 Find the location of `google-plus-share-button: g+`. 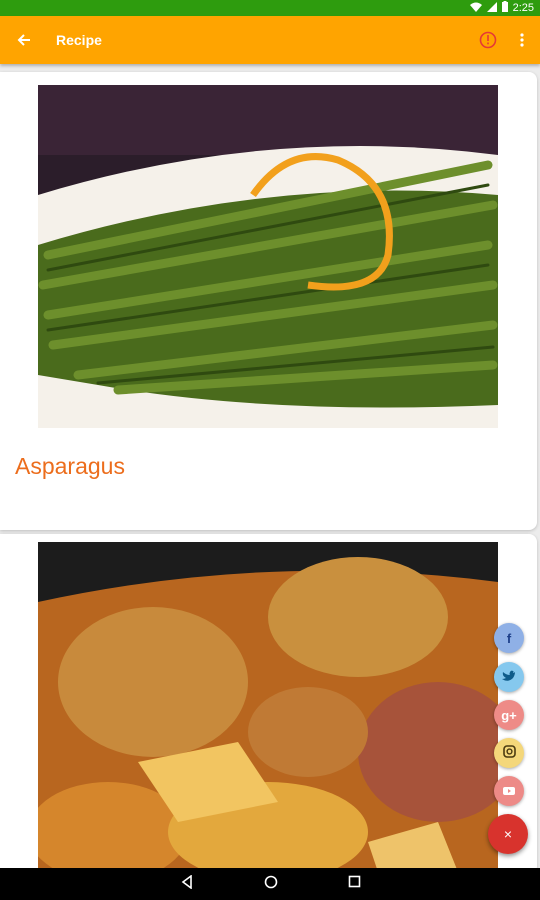

google-plus-share-button: g+ is located at coordinates (509, 715).